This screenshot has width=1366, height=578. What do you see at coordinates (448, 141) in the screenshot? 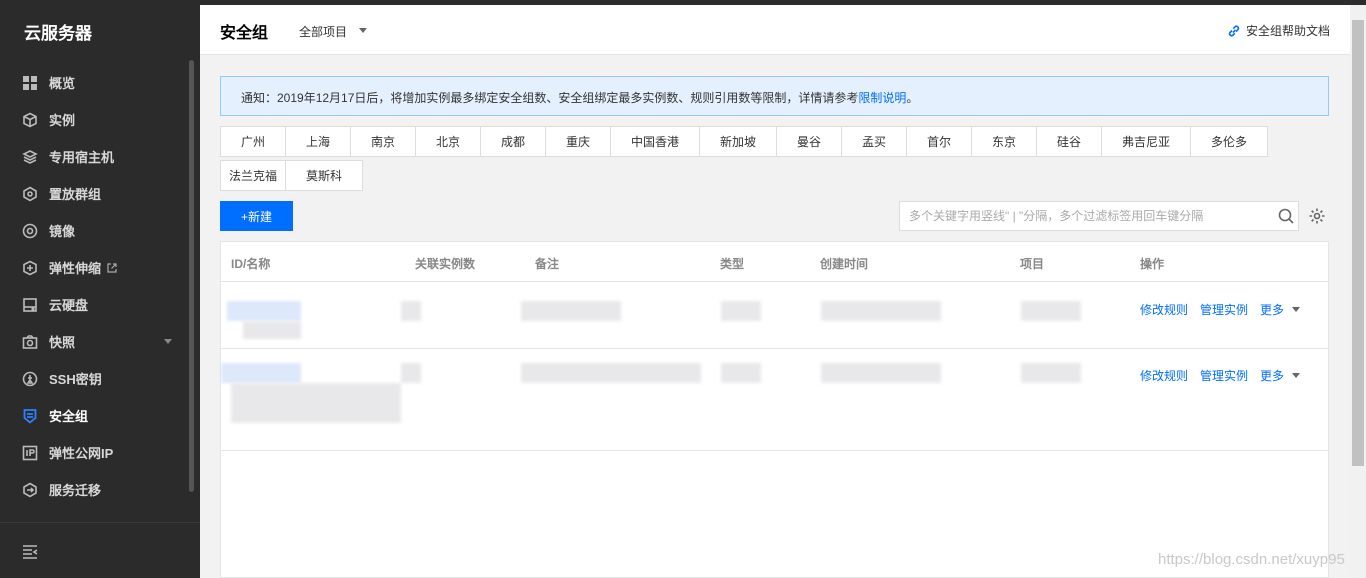
I see `region-tab-beijing: 北京` at bounding box center [448, 141].